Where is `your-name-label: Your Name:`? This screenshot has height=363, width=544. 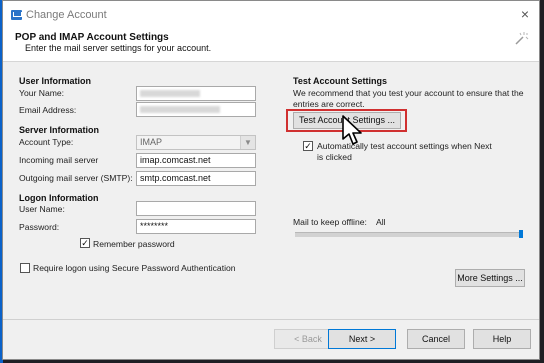
your-name-label: Your Name: is located at coordinates (42, 93).